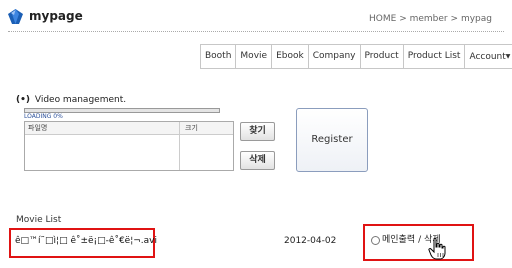 The height and width of the screenshot is (268, 512). I want to click on video-management-title: Video management., so click(80, 100).